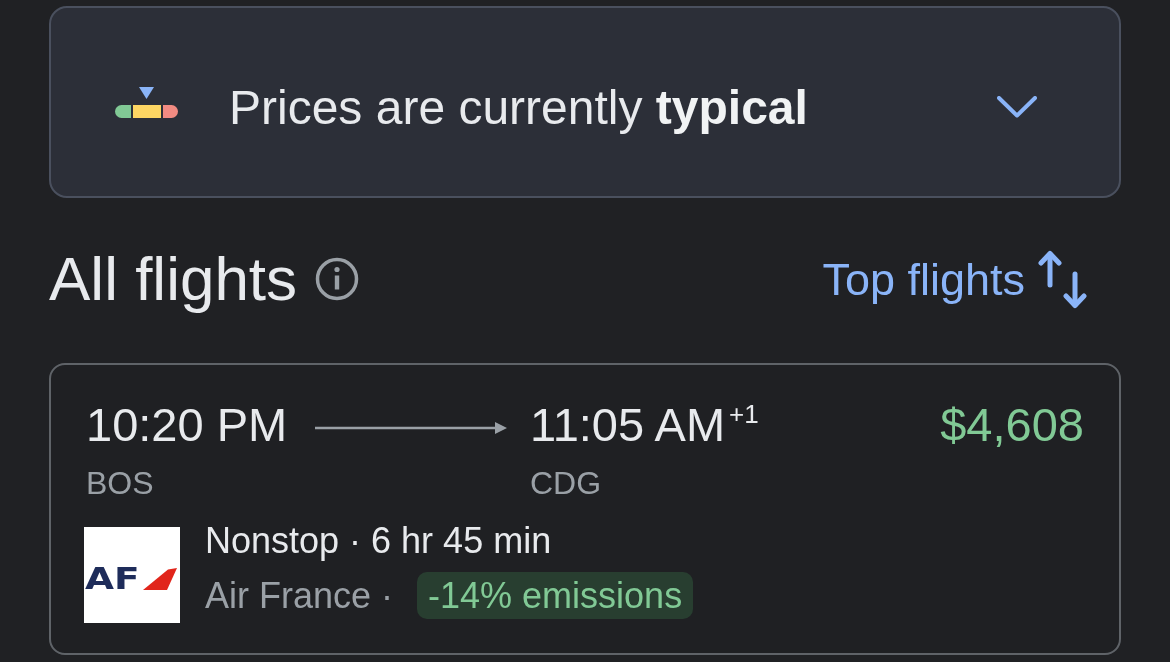  Describe the element at coordinates (555, 595) in the screenshot. I see `emissions-badge: -14% emissions` at that location.